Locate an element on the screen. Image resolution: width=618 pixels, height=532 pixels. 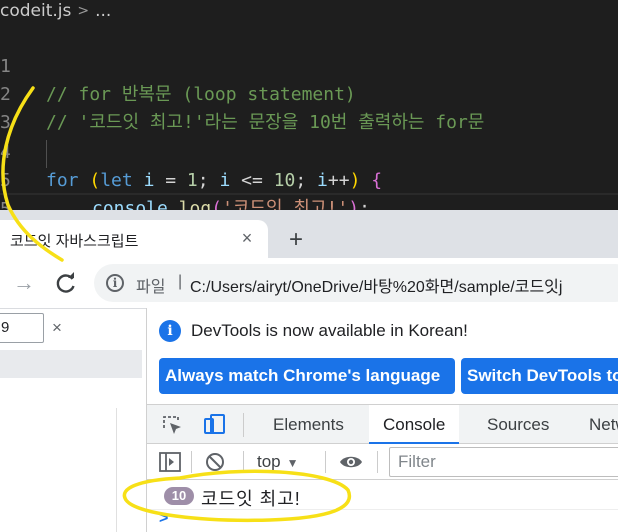
tab-title: 코드잇 자바스크립트 is located at coordinates (74, 241).